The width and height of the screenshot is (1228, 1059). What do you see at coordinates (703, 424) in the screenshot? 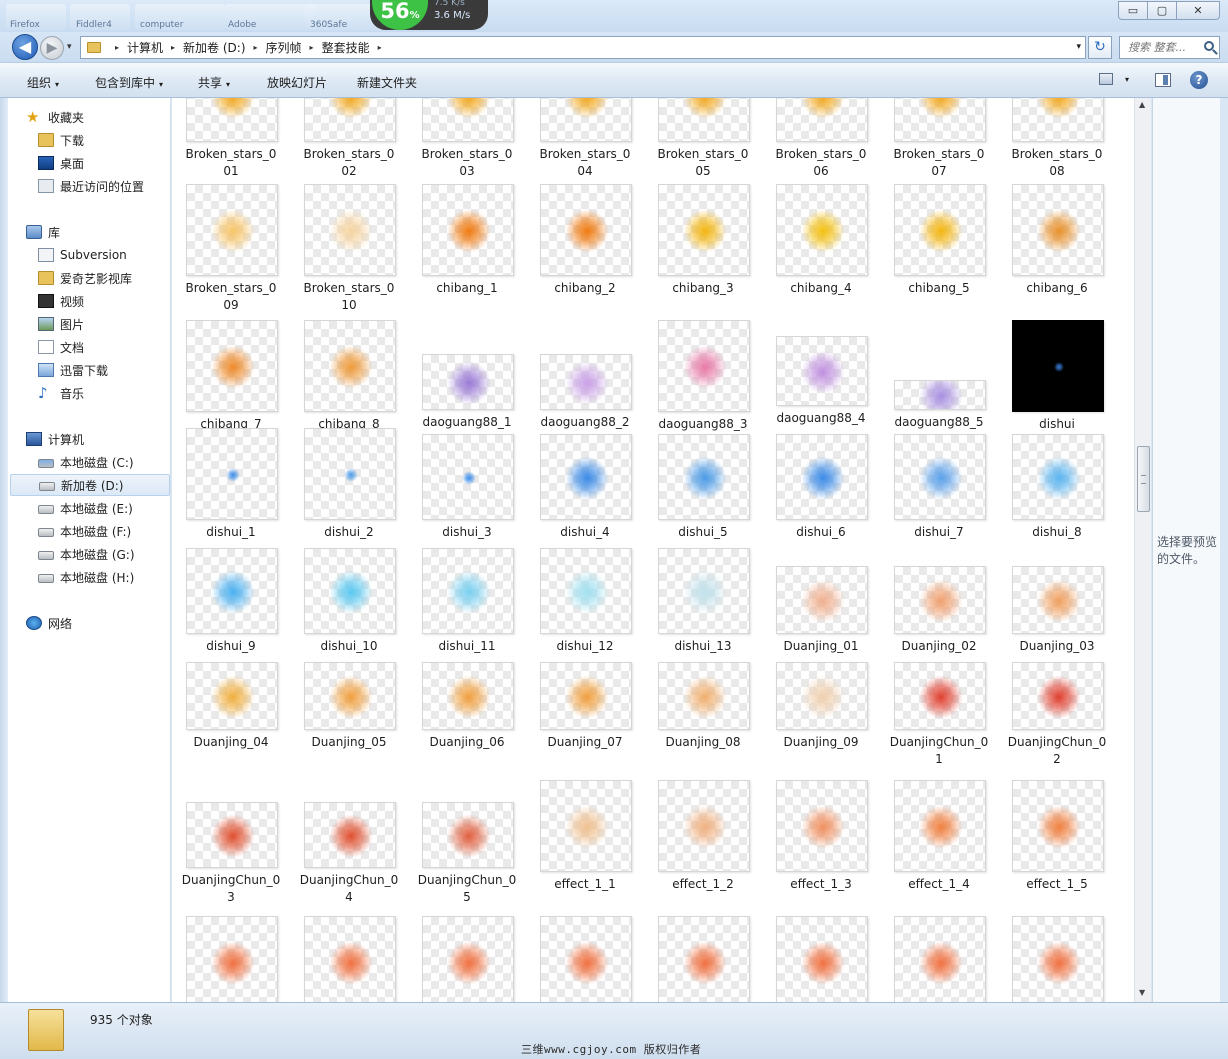
I see `file-name-line: daoguang88_3` at bounding box center [703, 424].